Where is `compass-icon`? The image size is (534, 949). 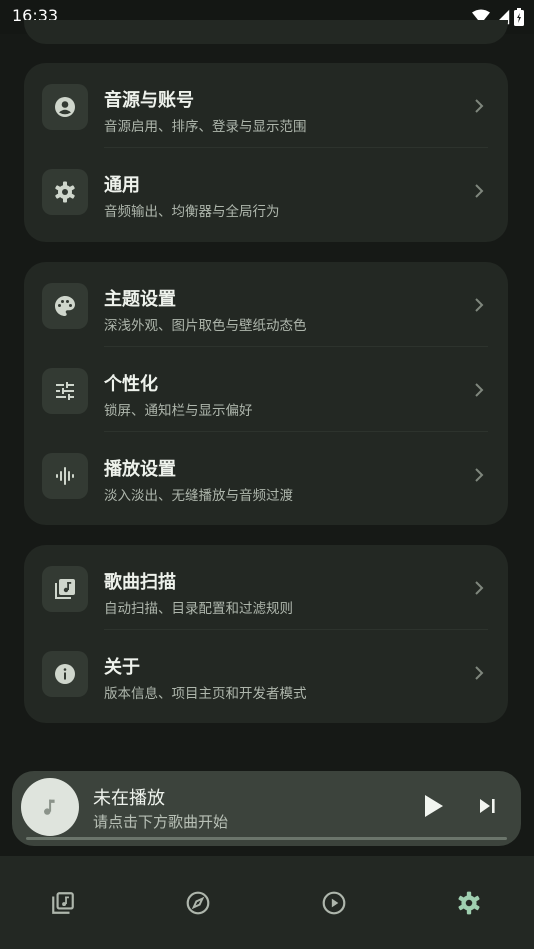
compass-icon is located at coordinates (198, 903).